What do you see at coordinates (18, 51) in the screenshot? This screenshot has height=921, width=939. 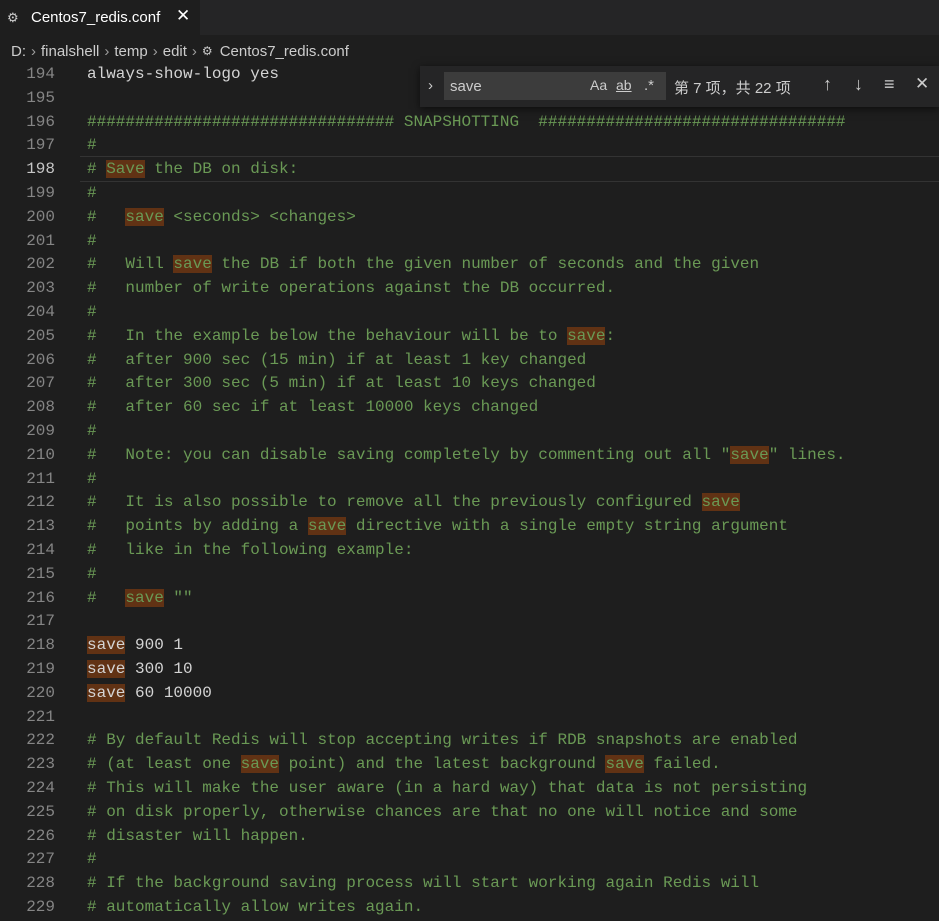 I see `breadcrumb-drive: D:` at bounding box center [18, 51].